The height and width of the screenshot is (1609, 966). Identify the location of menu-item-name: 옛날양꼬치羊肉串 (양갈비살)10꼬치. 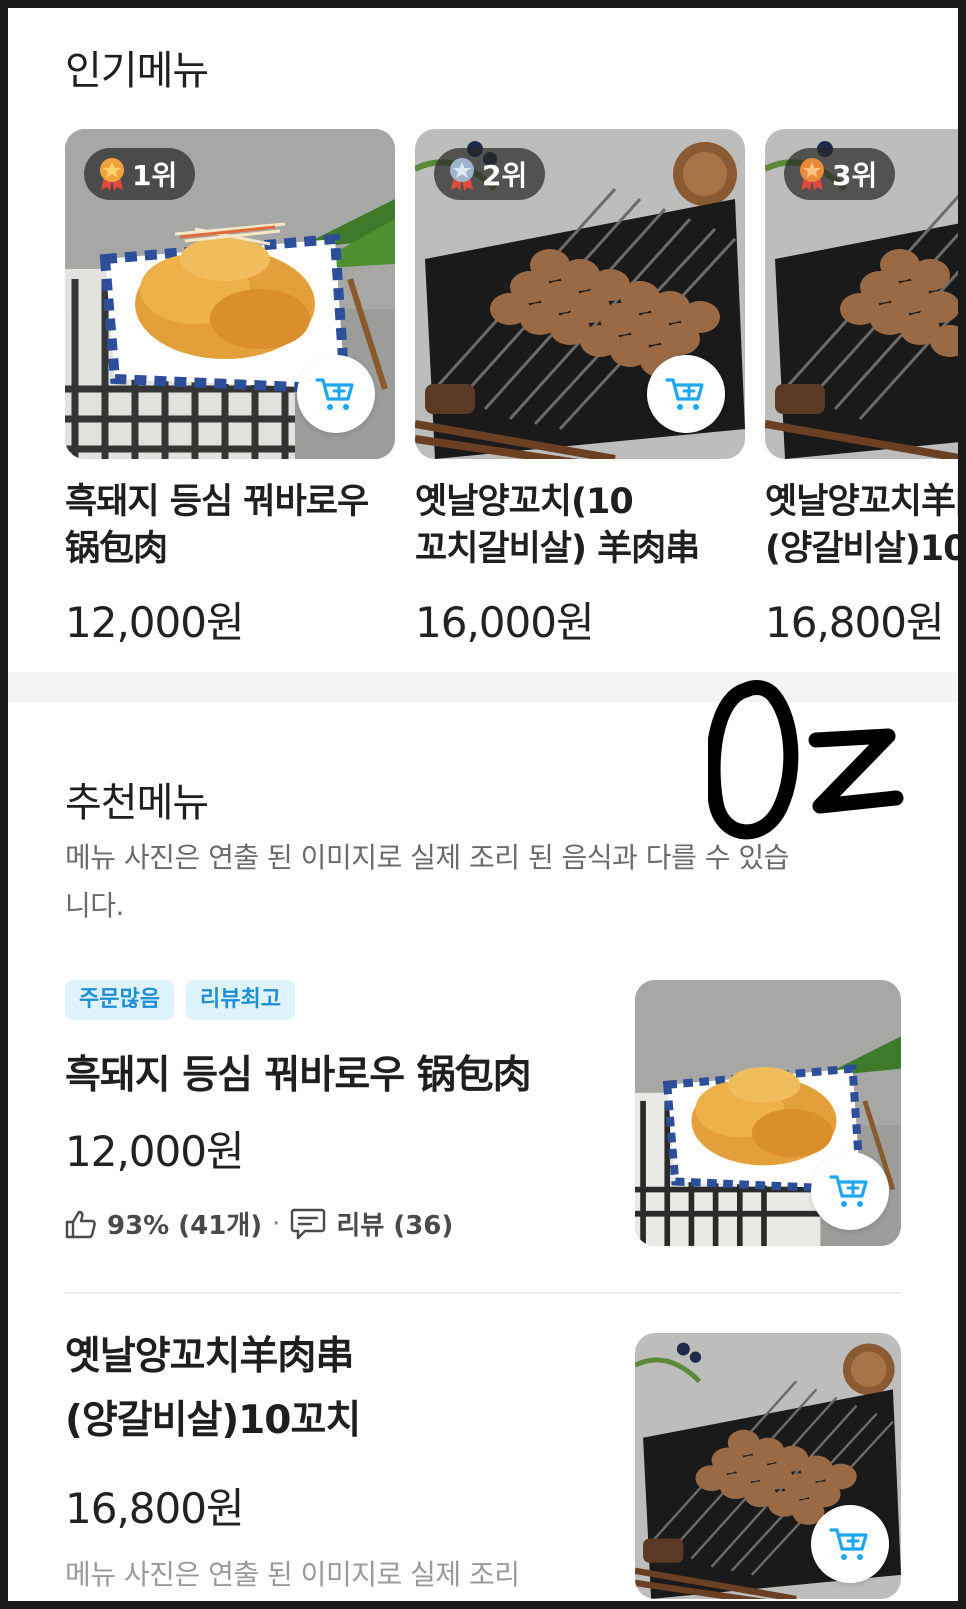
(861, 525).